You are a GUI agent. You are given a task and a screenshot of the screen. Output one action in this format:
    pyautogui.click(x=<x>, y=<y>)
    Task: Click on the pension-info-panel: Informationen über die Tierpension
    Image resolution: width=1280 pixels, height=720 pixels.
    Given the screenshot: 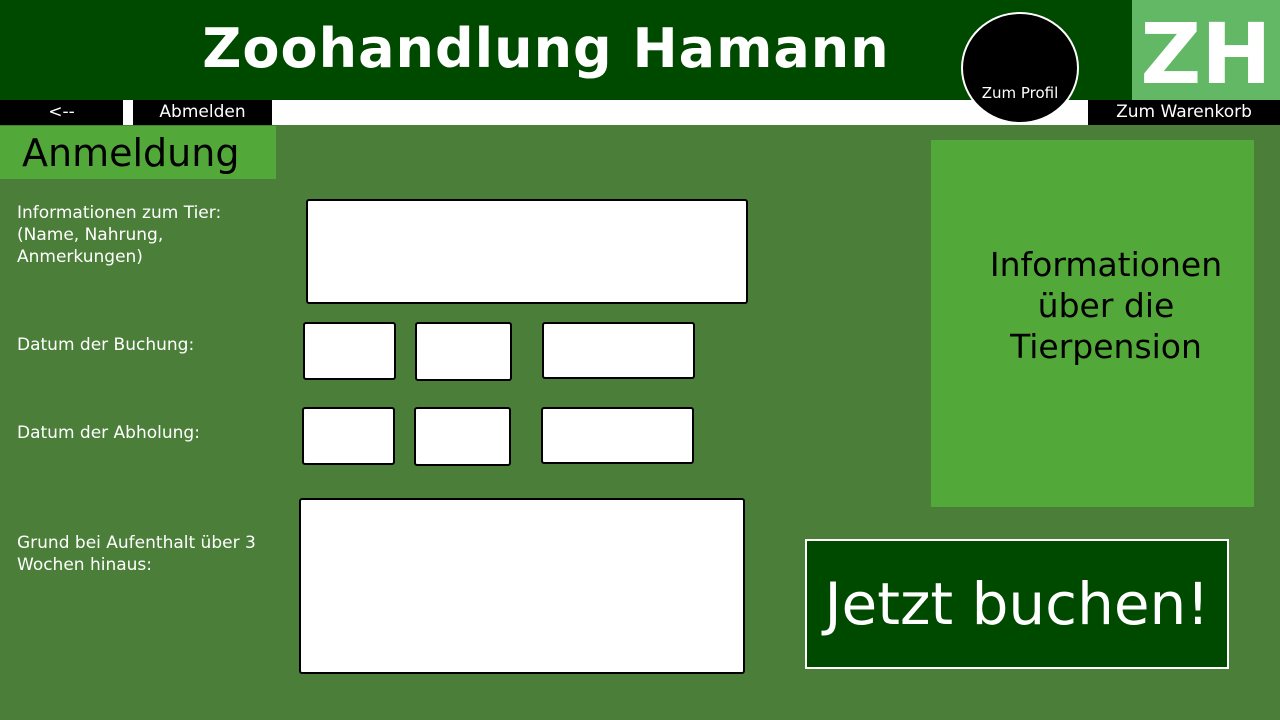 What is the action you would take?
    pyautogui.click(x=1092, y=323)
    